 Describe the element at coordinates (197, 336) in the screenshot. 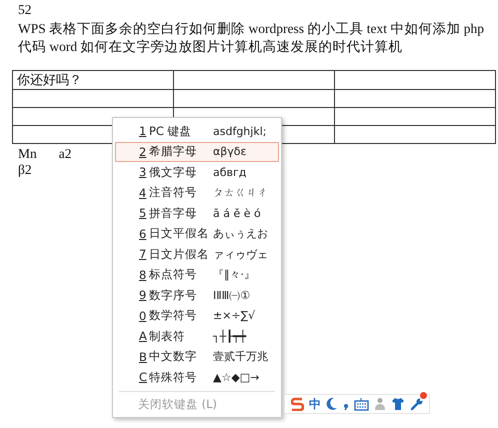

I see `menu-item: A 制表符 ┐┼┠┯┿` at that location.